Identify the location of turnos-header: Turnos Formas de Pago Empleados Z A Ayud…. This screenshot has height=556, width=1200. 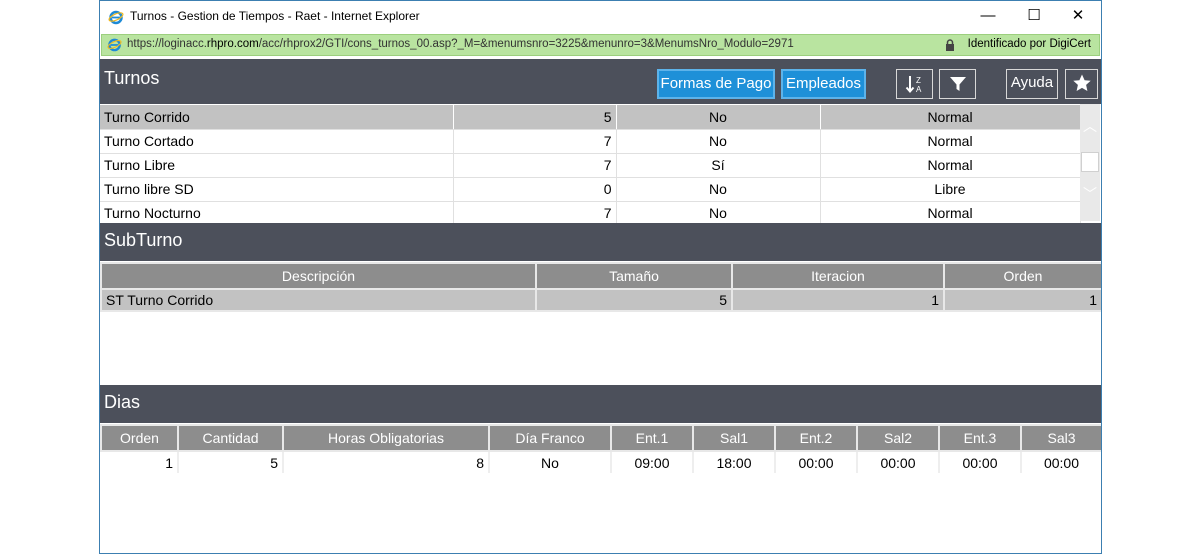
(600, 81).